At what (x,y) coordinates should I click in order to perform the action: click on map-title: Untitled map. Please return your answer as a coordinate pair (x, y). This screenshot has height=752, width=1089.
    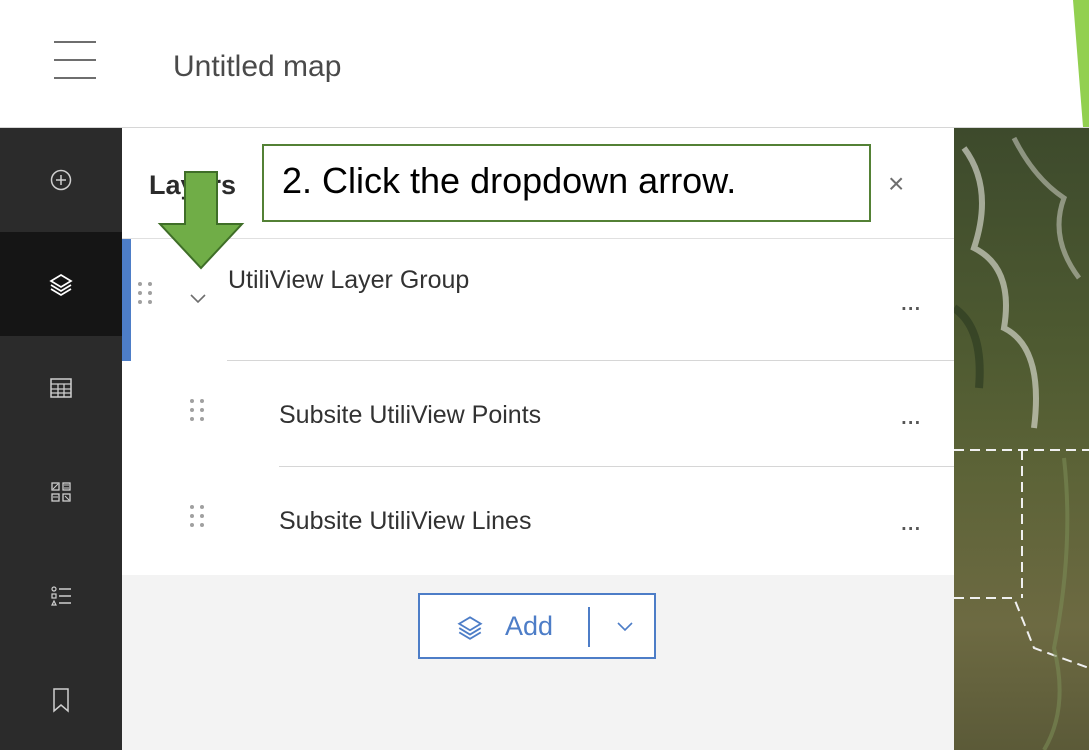
    Looking at the image, I should click on (257, 67).